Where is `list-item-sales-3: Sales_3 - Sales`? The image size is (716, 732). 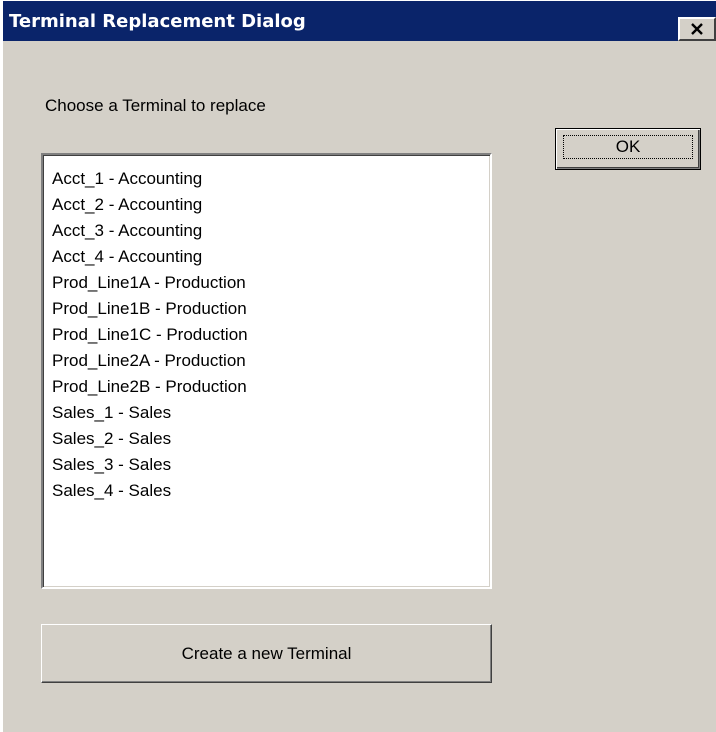 list-item-sales-3: Sales_3 - Sales is located at coordinates (150, 465).